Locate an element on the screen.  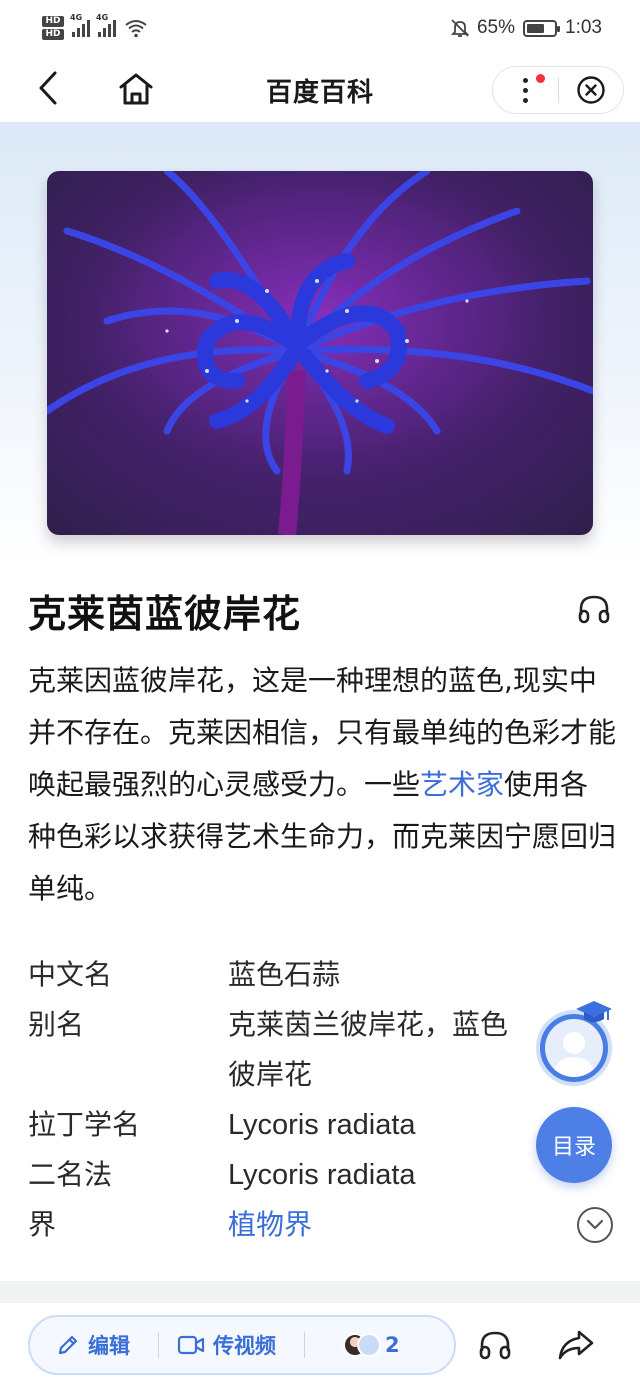
info-value: 克莱茵兰彼岸花，蓝色彼岸花 is located at coordinates (368, 1049).